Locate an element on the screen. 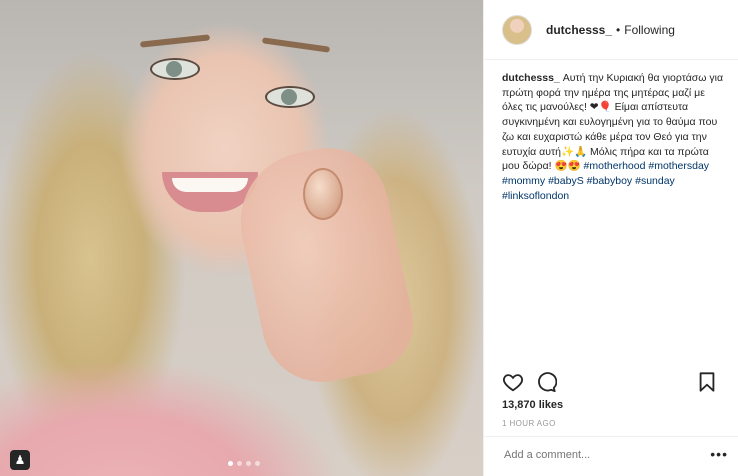 Image resolution: width=738 pixels, height=476 pixels. avatar is located at coordinates (517, 29).